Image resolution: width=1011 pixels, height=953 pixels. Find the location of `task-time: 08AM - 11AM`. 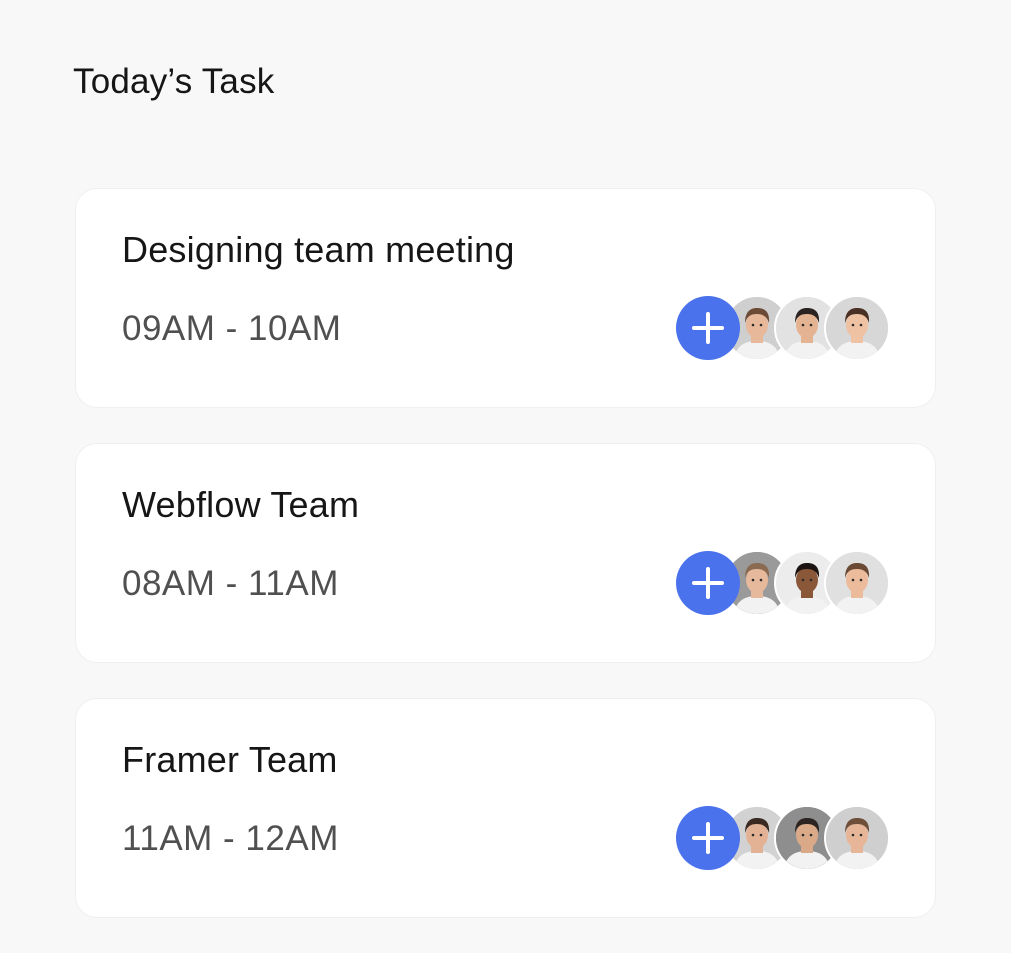

task-time: 08AM - 11AM is located at coordinates (230, 583).